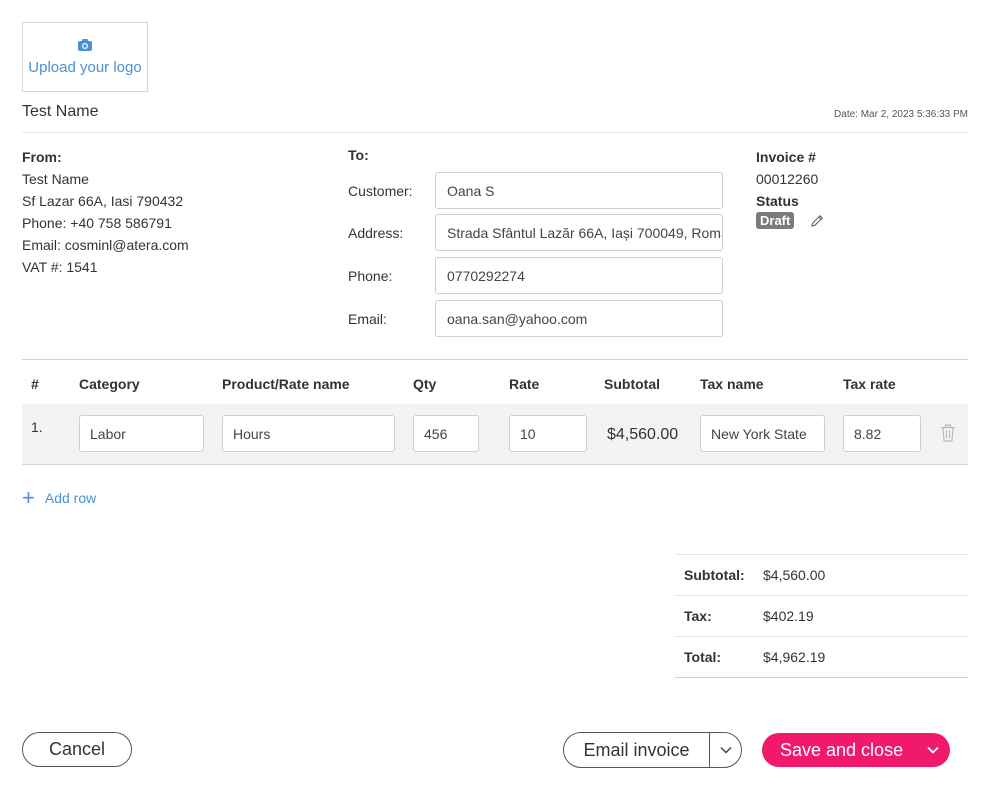 This screenshot has width=990, height=790. I want to click on from-phone: Phone: +40 758 586791, so click(97, 223).